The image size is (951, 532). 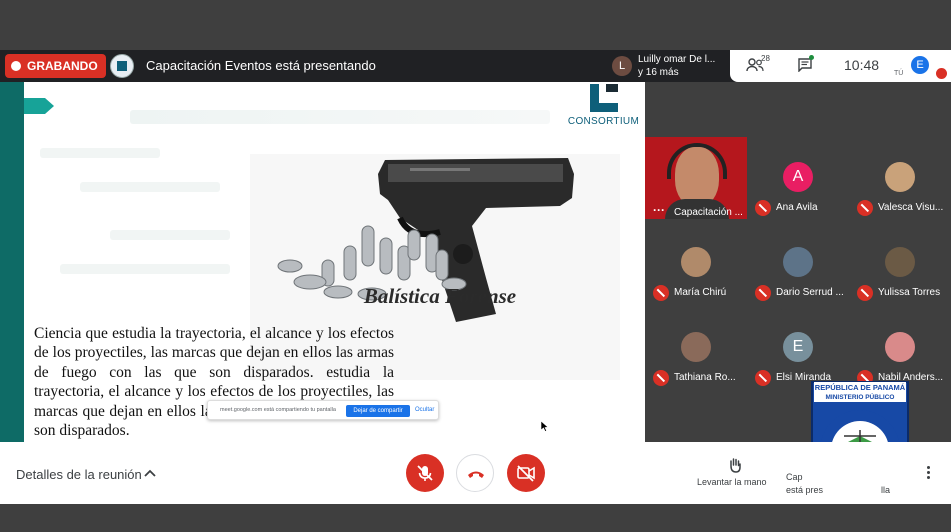 I want to click on participants-summary: Luilly omar De l... y 16 más, so click(x=676, y=66).